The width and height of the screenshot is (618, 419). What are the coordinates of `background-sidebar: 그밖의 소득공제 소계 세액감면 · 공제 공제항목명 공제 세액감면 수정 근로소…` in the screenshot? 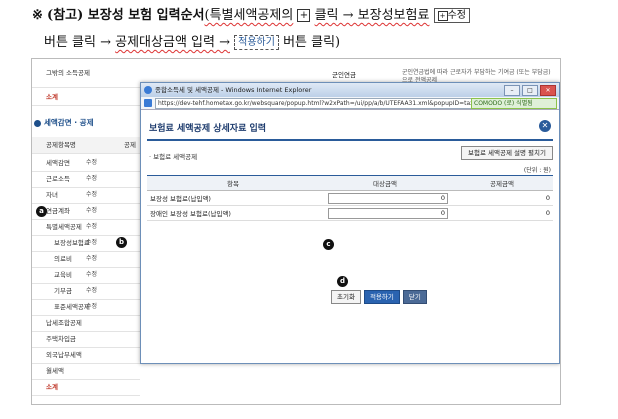 It's located at (86, 231).